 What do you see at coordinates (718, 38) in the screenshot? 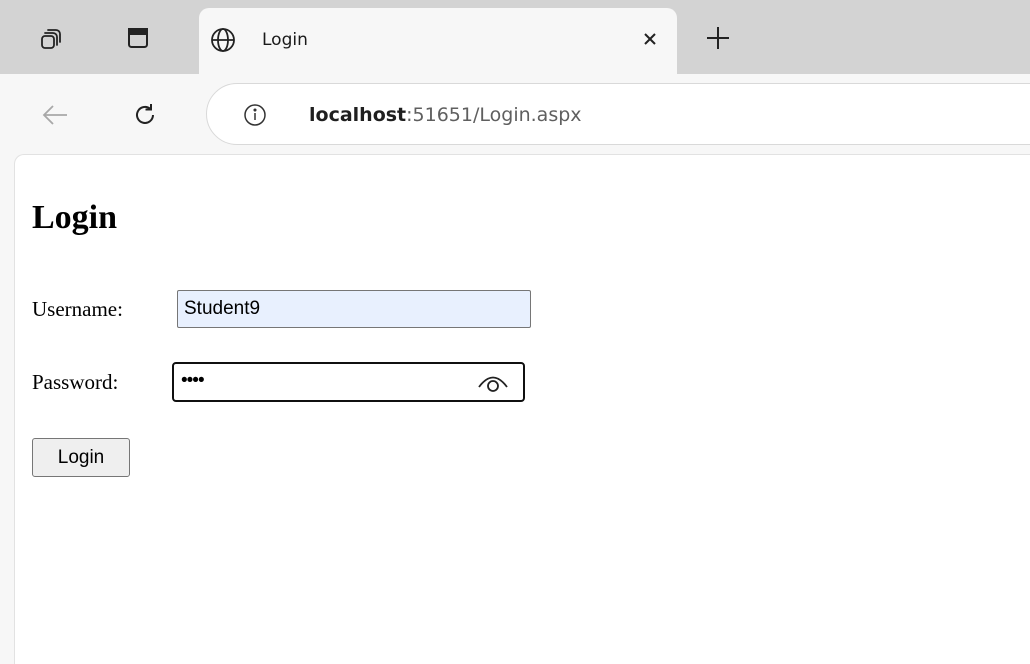
I see `plus-icon` at bounding box center [718, 38].